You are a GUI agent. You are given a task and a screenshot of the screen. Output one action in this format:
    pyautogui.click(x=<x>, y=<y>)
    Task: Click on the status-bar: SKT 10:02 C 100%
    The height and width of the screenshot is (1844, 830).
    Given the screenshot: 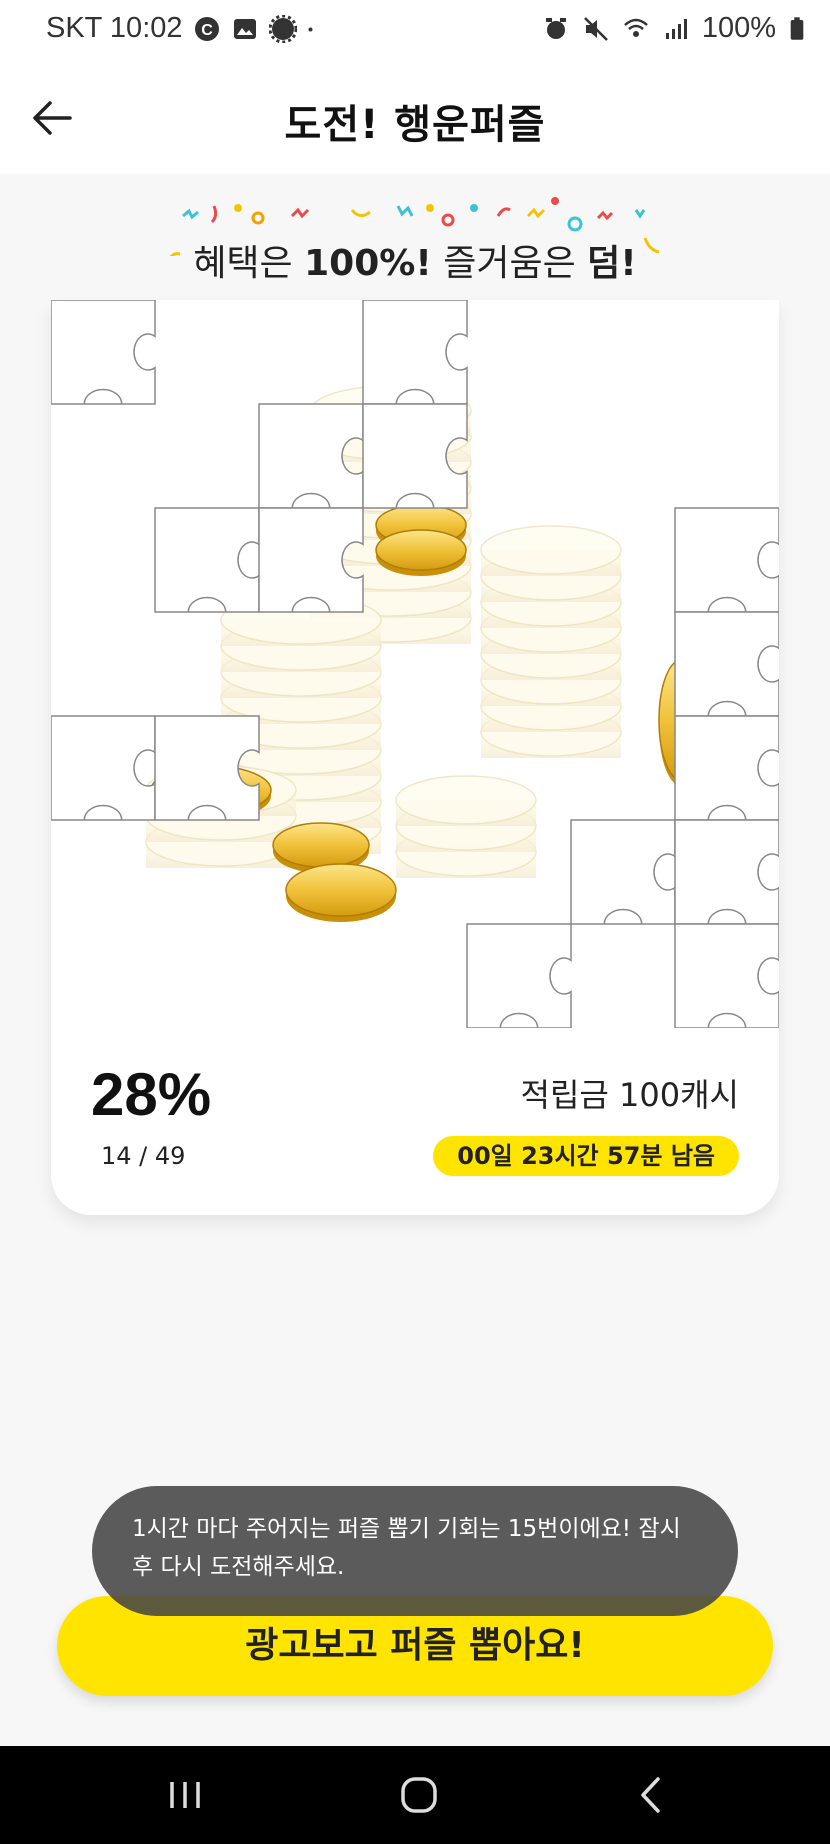 What is the action you would take?
    pyautogui.click(x=415, y=31)
    